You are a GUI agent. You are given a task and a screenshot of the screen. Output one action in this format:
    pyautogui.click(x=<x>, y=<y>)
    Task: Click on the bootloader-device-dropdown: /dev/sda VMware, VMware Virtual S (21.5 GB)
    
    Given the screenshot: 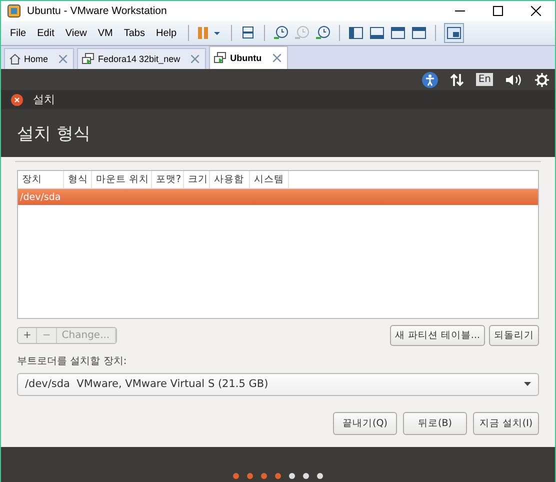 What is the action you would take?
    pyautogui.click(x=278, y=384)
    